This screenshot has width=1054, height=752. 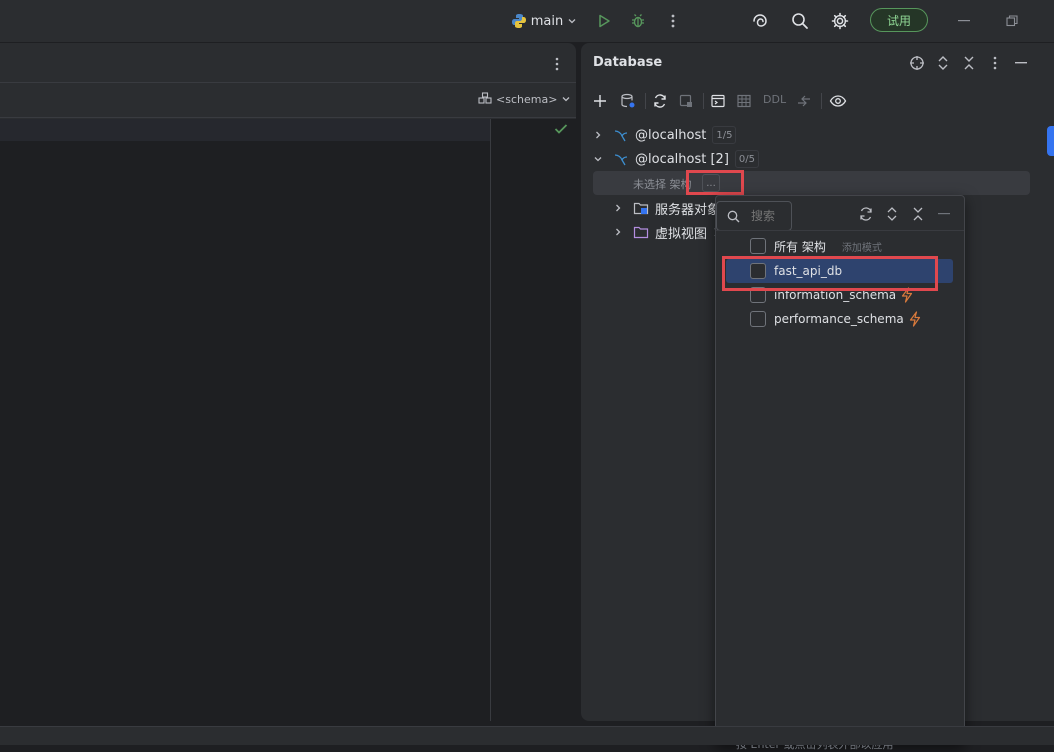 What do you see at coordinates (770, 216) in the screenshot?
I see `popup-search-input` at bounding box center [770, 216].